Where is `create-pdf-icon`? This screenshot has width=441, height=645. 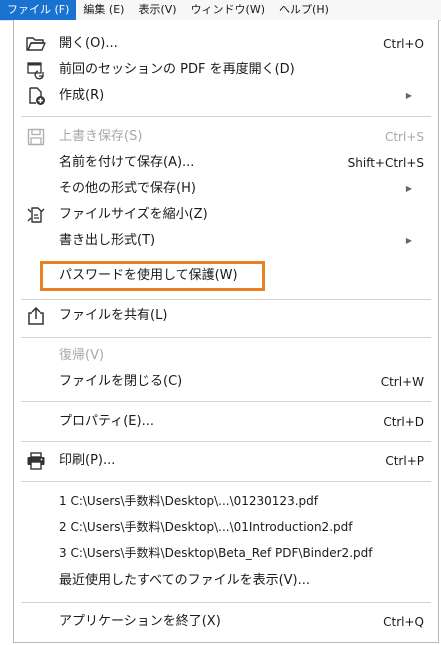
create-pdf-icon is located at coordinates (36, 96).